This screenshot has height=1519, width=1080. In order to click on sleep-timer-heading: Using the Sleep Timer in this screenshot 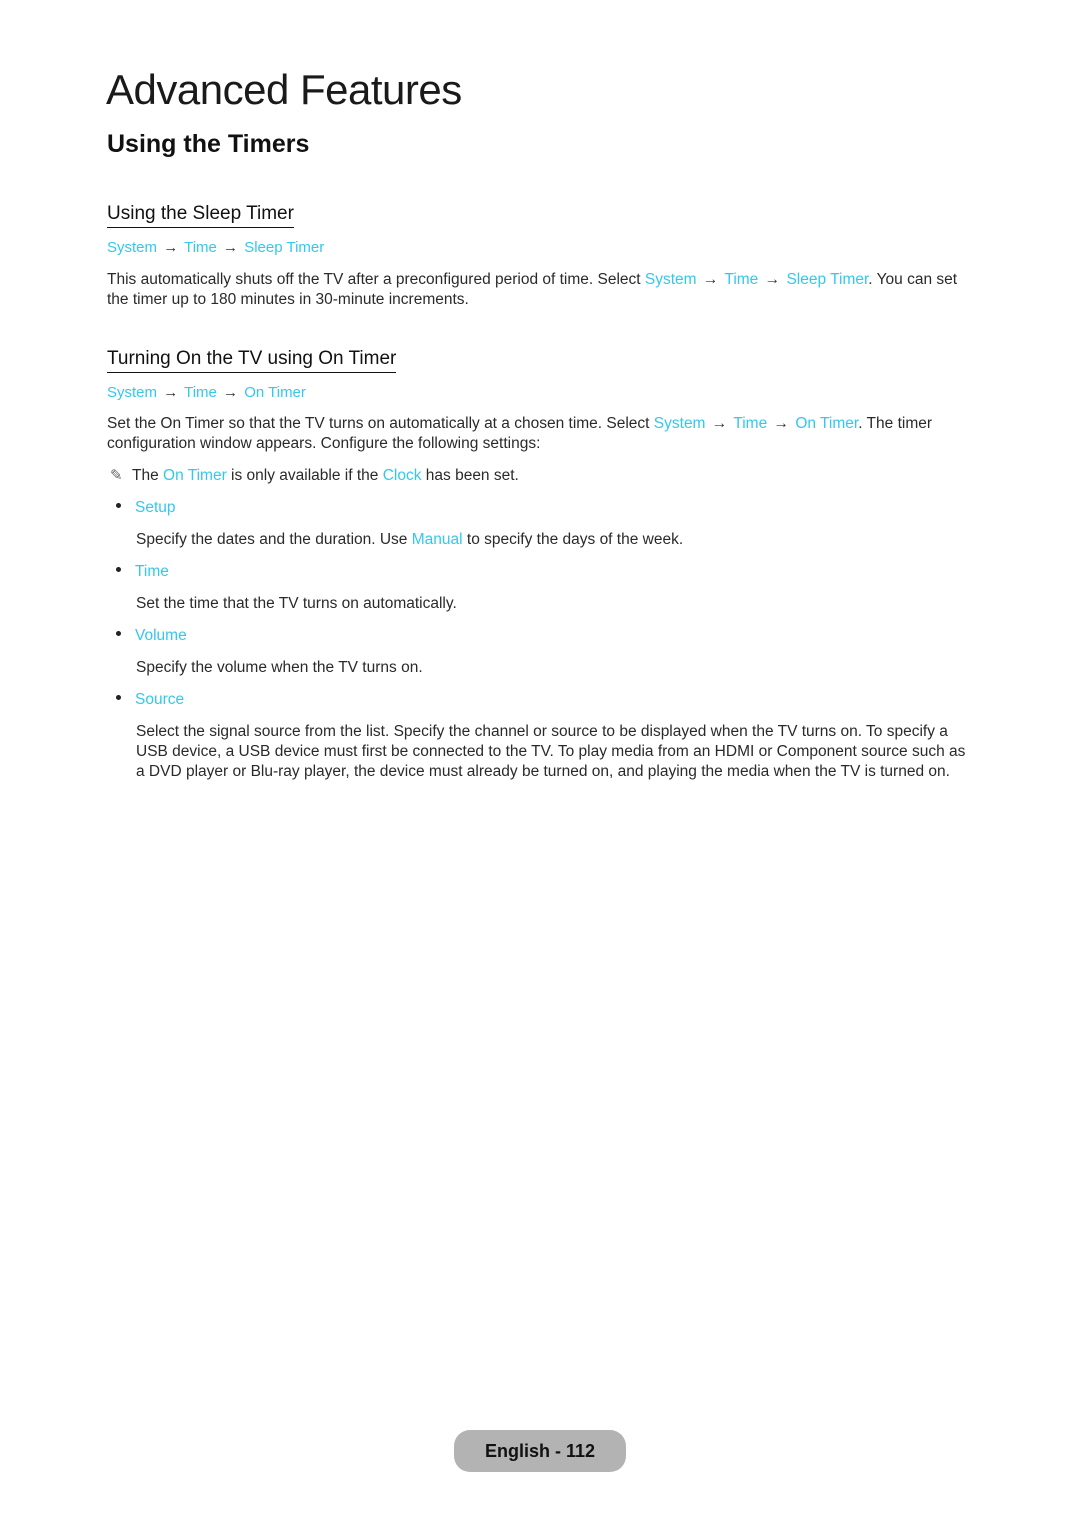, I will do `click(200, 215)`.